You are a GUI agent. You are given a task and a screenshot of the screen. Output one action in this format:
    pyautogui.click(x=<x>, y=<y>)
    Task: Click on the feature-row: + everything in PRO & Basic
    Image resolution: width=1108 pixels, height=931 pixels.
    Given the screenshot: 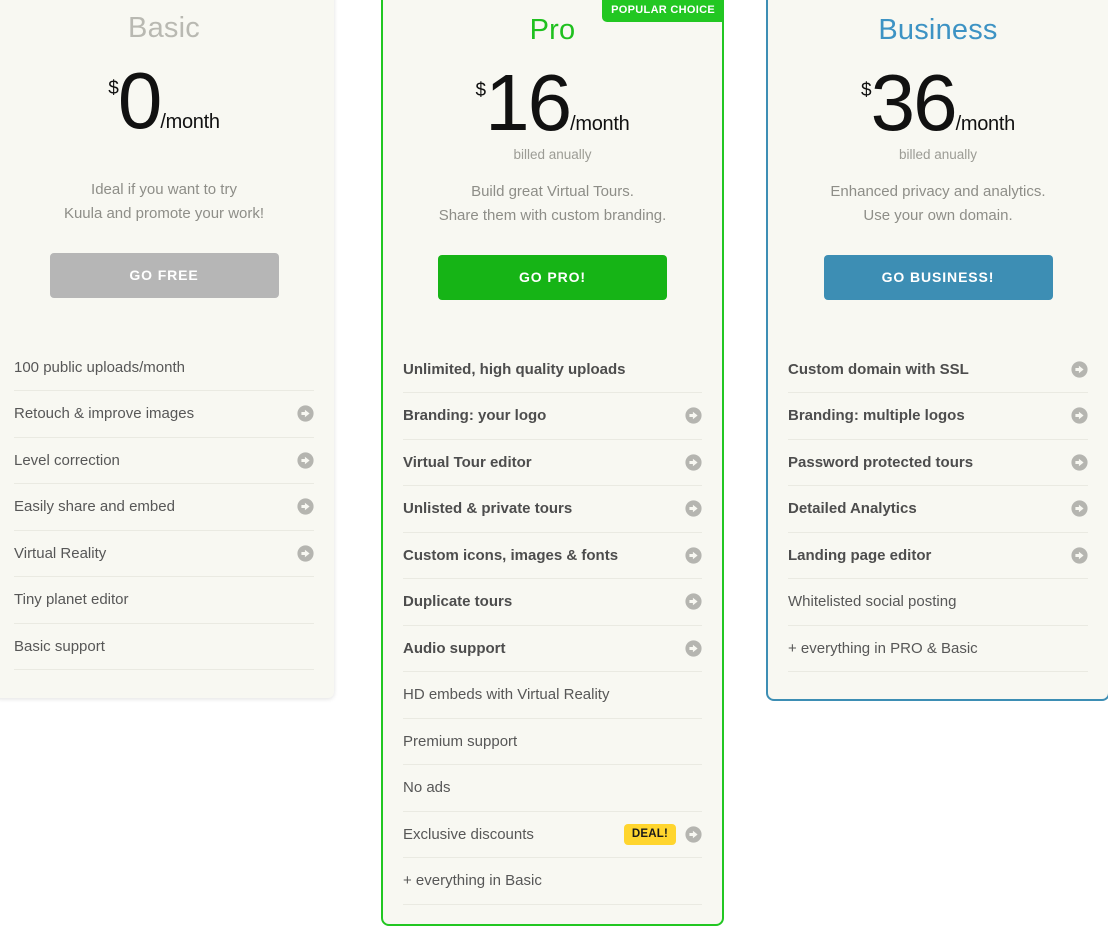 What is the action you would take?
    pyautogui.click(x=938, y=649)
    